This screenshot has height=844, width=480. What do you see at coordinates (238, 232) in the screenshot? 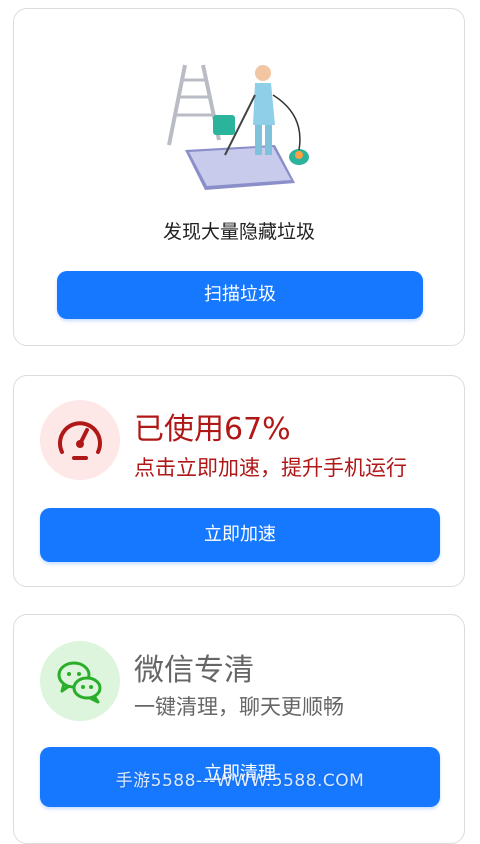
I see `junk-found-title: 发现大量隐藏垃圾` at bounding box center [238, 232].